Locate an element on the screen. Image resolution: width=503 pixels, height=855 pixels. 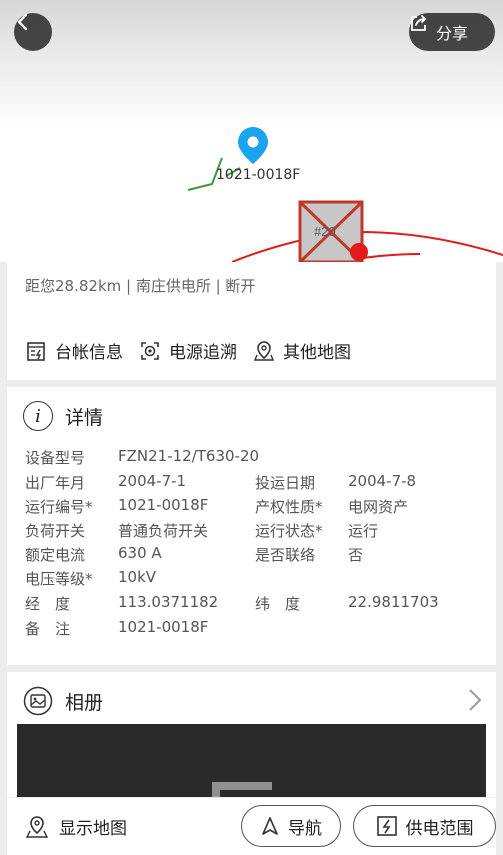
details-header: i 详情 is located at coordinates (63, 416).